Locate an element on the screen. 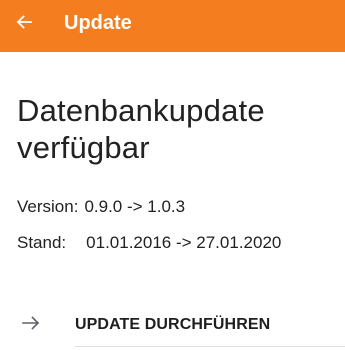 The width and height of the screenshot is (345, 350). page-title-line-1: Datenbankupdate is located at coordinates (141, 110).